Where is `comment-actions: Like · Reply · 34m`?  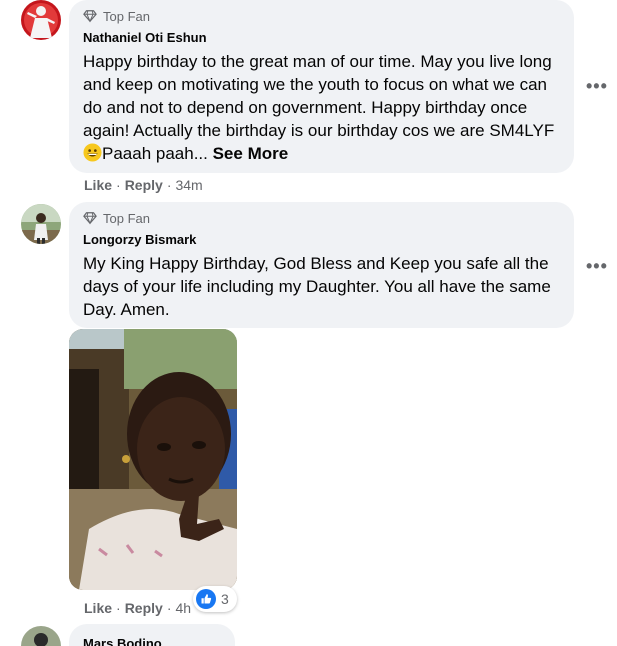
comment-actions: Like · Reply · 34m is located at coordinates (143, 185).